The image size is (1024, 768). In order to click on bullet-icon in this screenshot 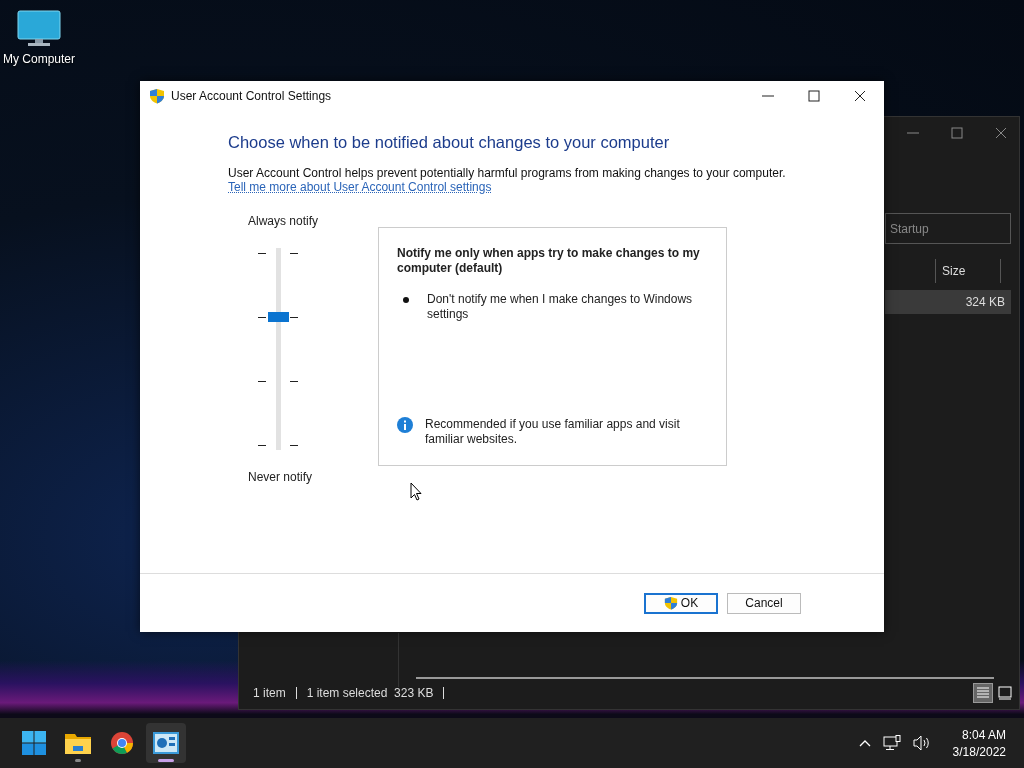, I will do `click(406, 300)`.